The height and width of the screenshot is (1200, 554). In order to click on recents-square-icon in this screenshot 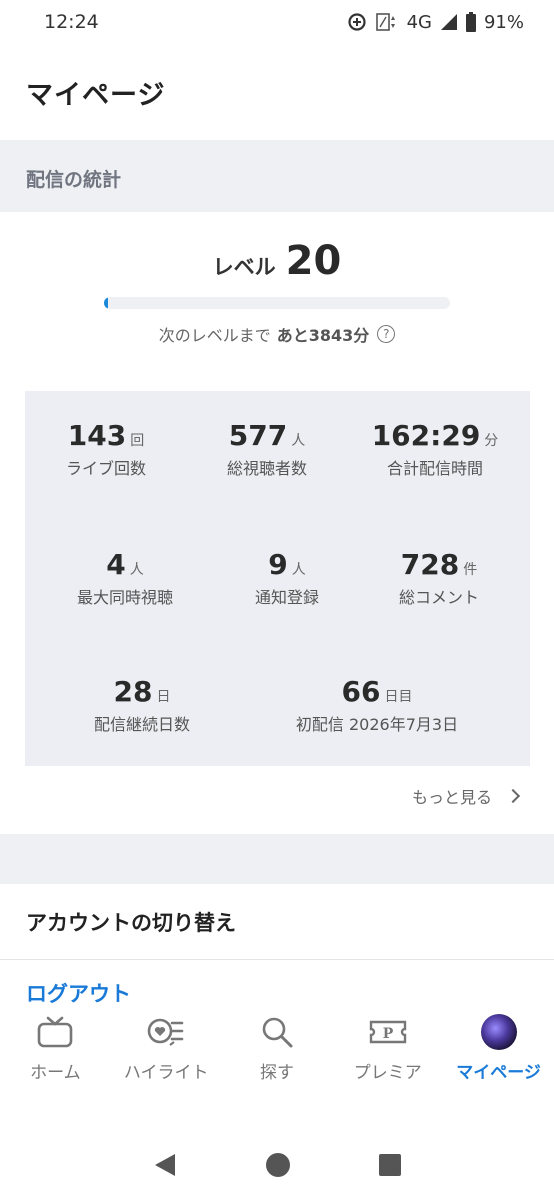, I will do `click(390, 1165)`.